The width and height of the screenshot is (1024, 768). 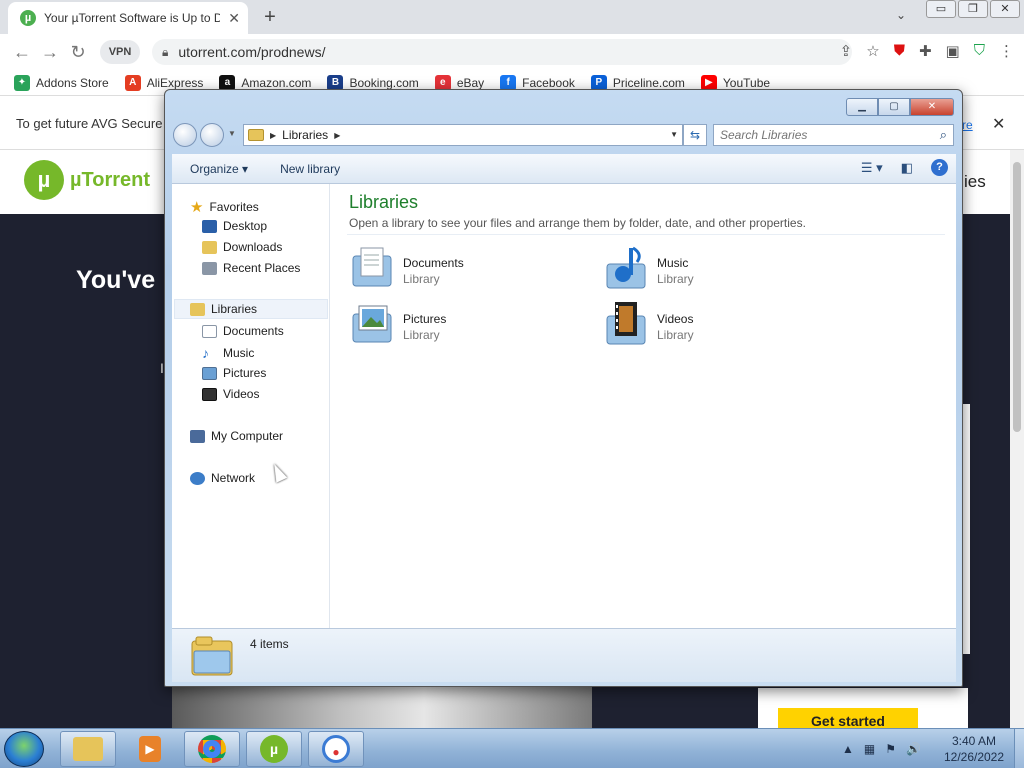 I want to click on library-videos: Videos Library, so click(x=723, y=325).